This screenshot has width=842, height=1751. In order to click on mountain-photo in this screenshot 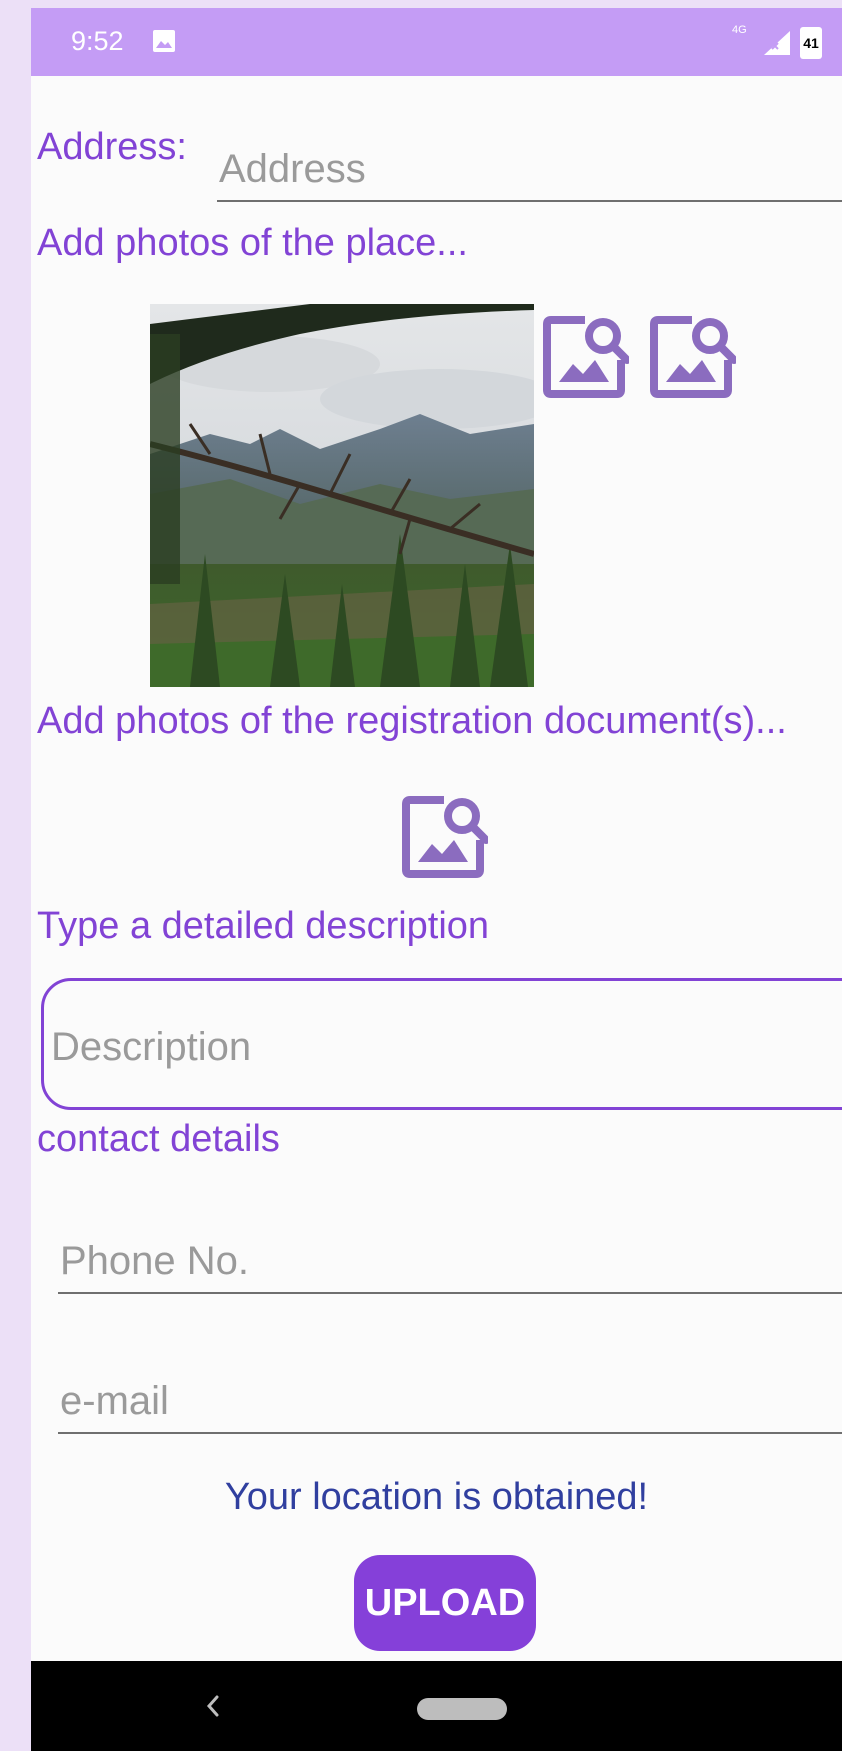, I will do `click(342, 495)`.